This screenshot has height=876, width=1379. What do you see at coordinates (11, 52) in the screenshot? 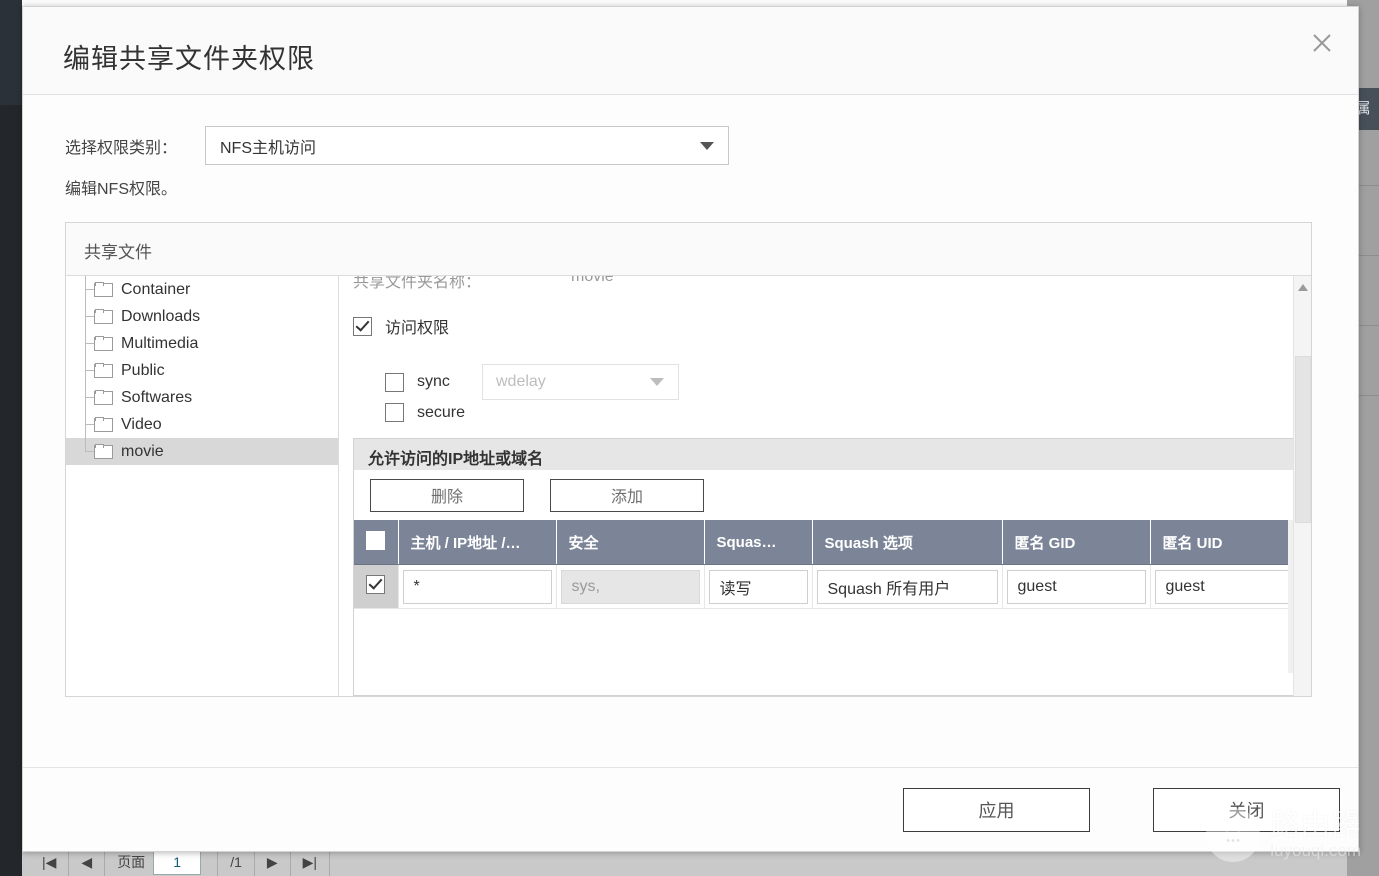
I see `background-left-rail-top` at bounding box center [11, 52].